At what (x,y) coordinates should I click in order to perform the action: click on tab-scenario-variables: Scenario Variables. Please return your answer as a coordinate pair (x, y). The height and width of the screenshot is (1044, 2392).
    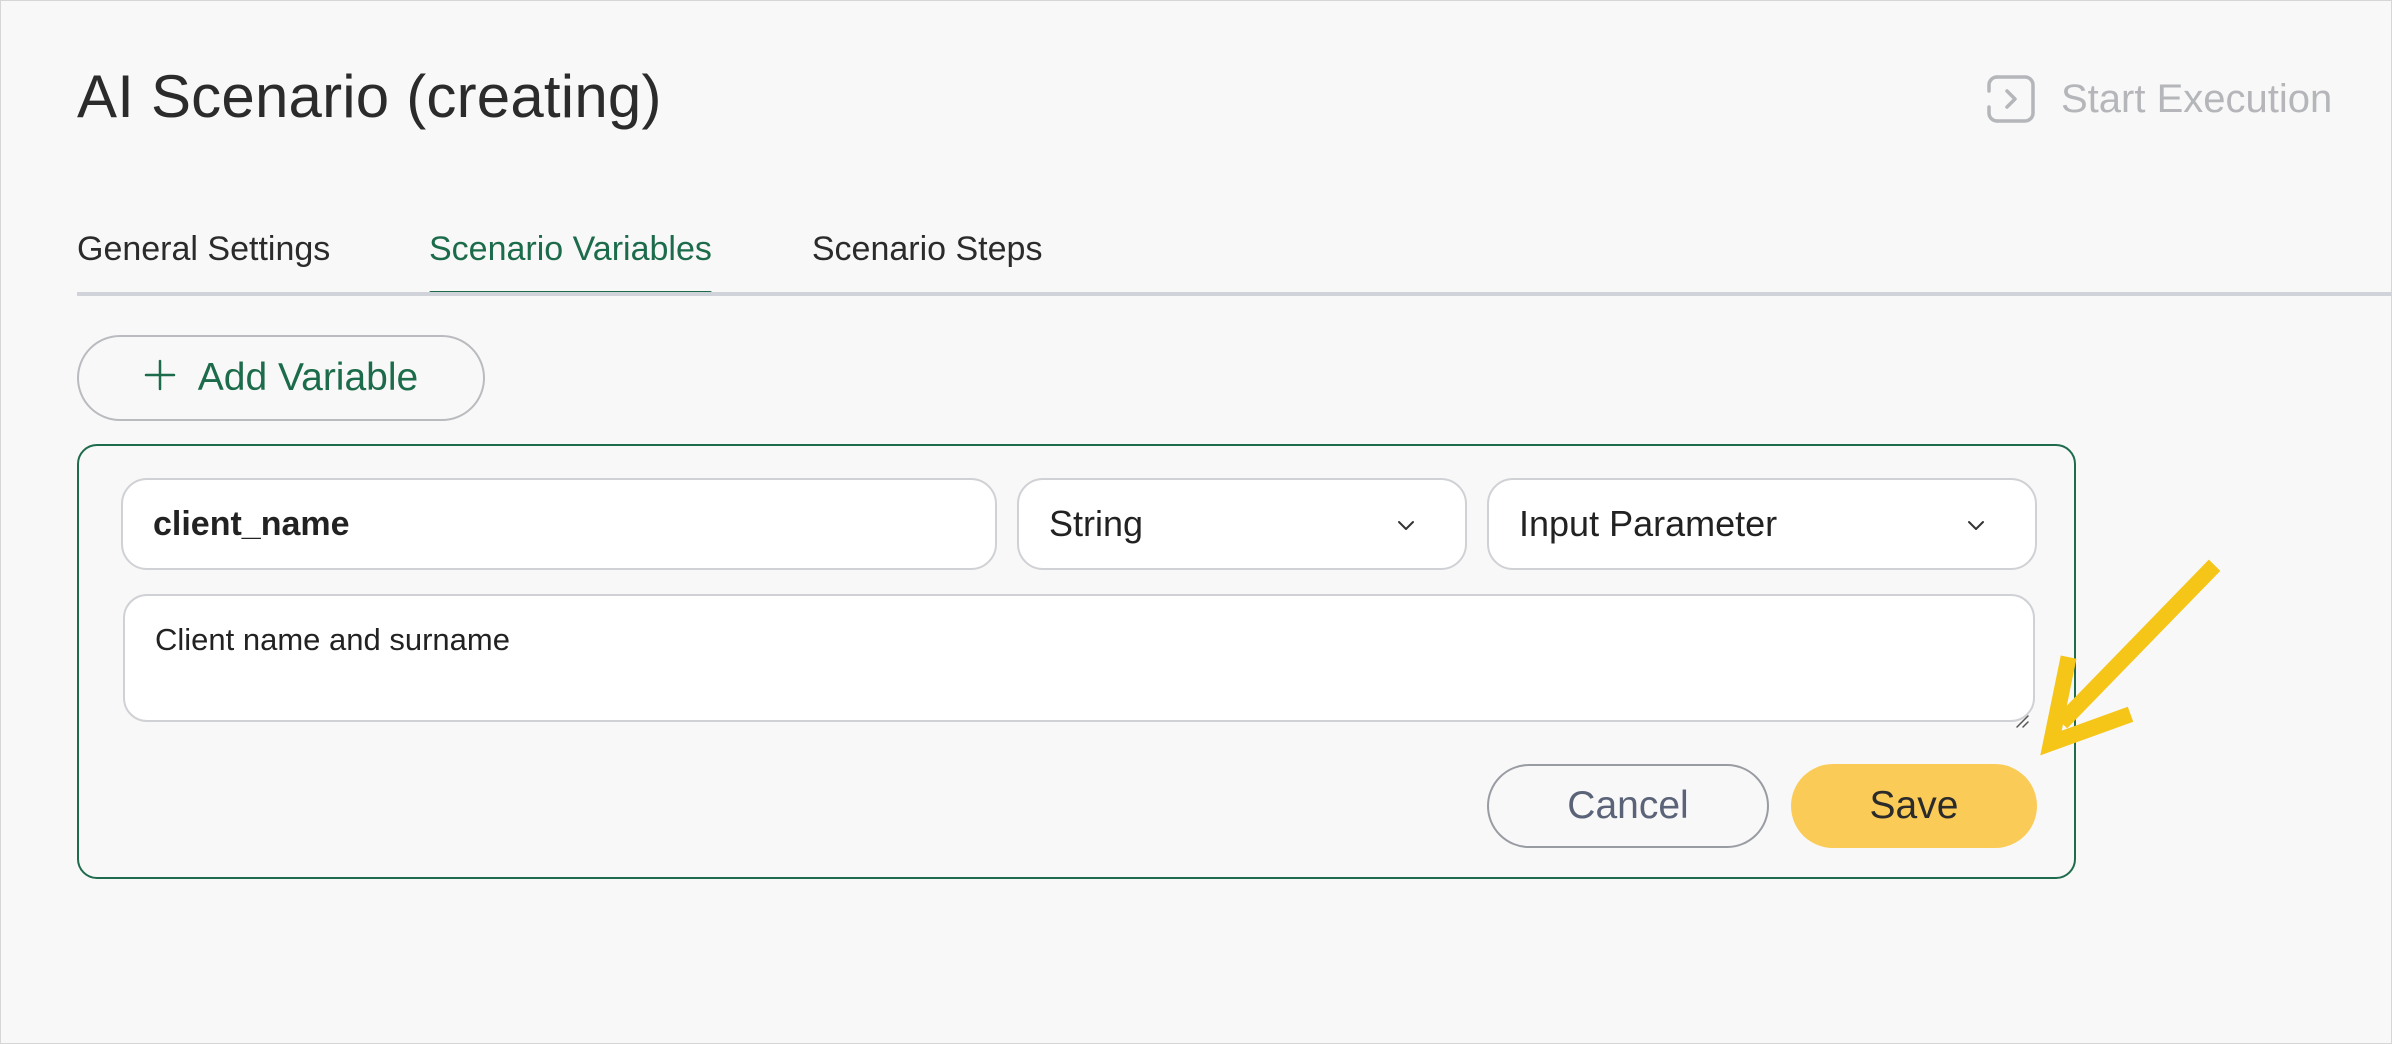
    Looking at the image, I should click on (570, 259).